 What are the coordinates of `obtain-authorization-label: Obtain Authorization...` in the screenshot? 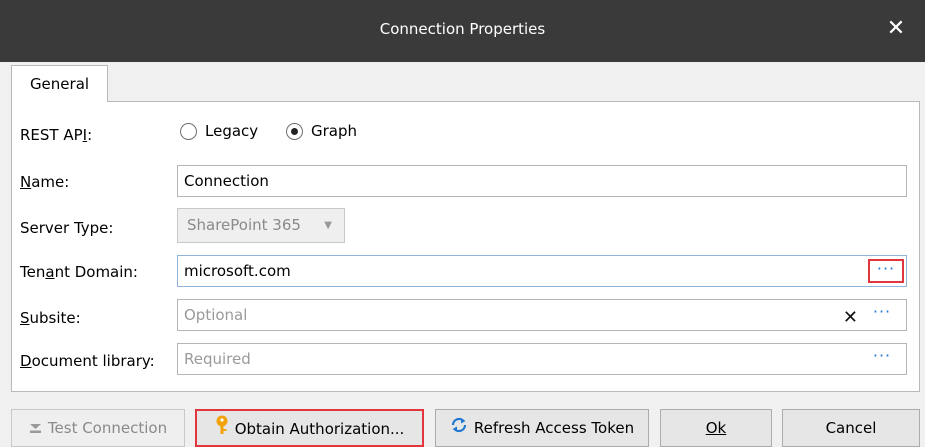 It's located at (319, 429).